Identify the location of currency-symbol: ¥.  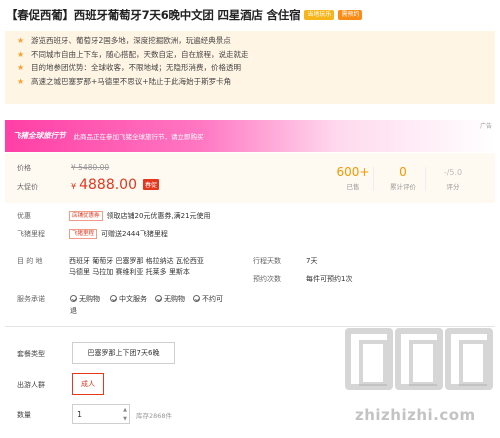
(74, 186).